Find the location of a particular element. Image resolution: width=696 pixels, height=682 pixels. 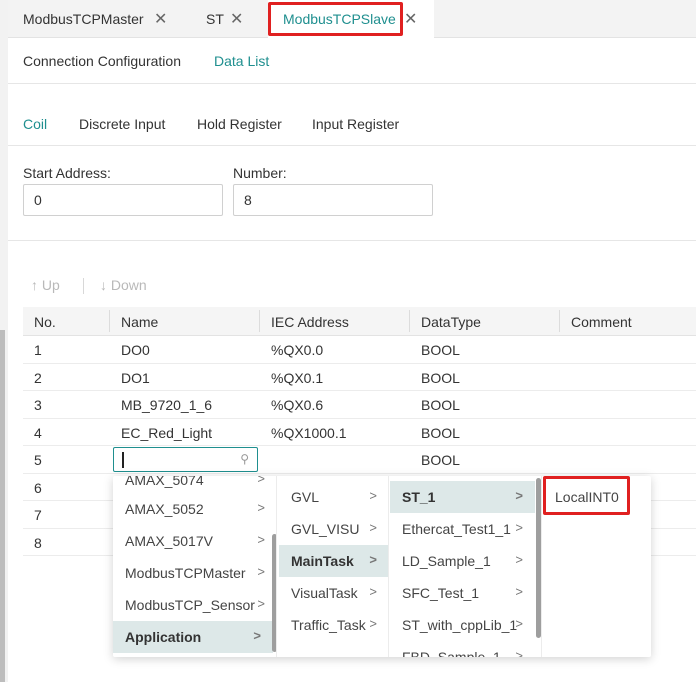

subtab-connection-configuration: Connection Configuration is located at coordinates (102, 61).